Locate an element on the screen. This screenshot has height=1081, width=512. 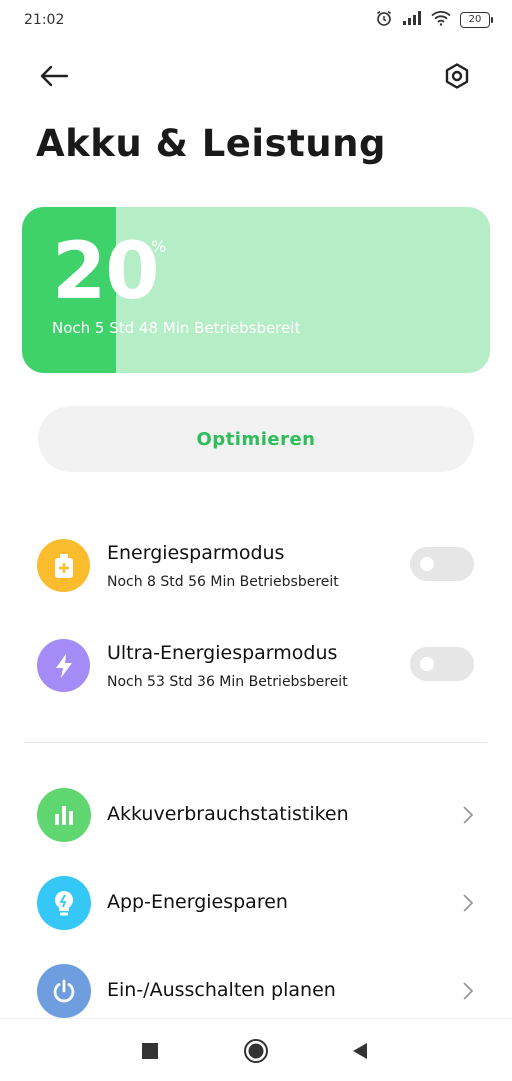
menu-label: Ein-/Ausschalten planen is located at coordinates (221, 990).